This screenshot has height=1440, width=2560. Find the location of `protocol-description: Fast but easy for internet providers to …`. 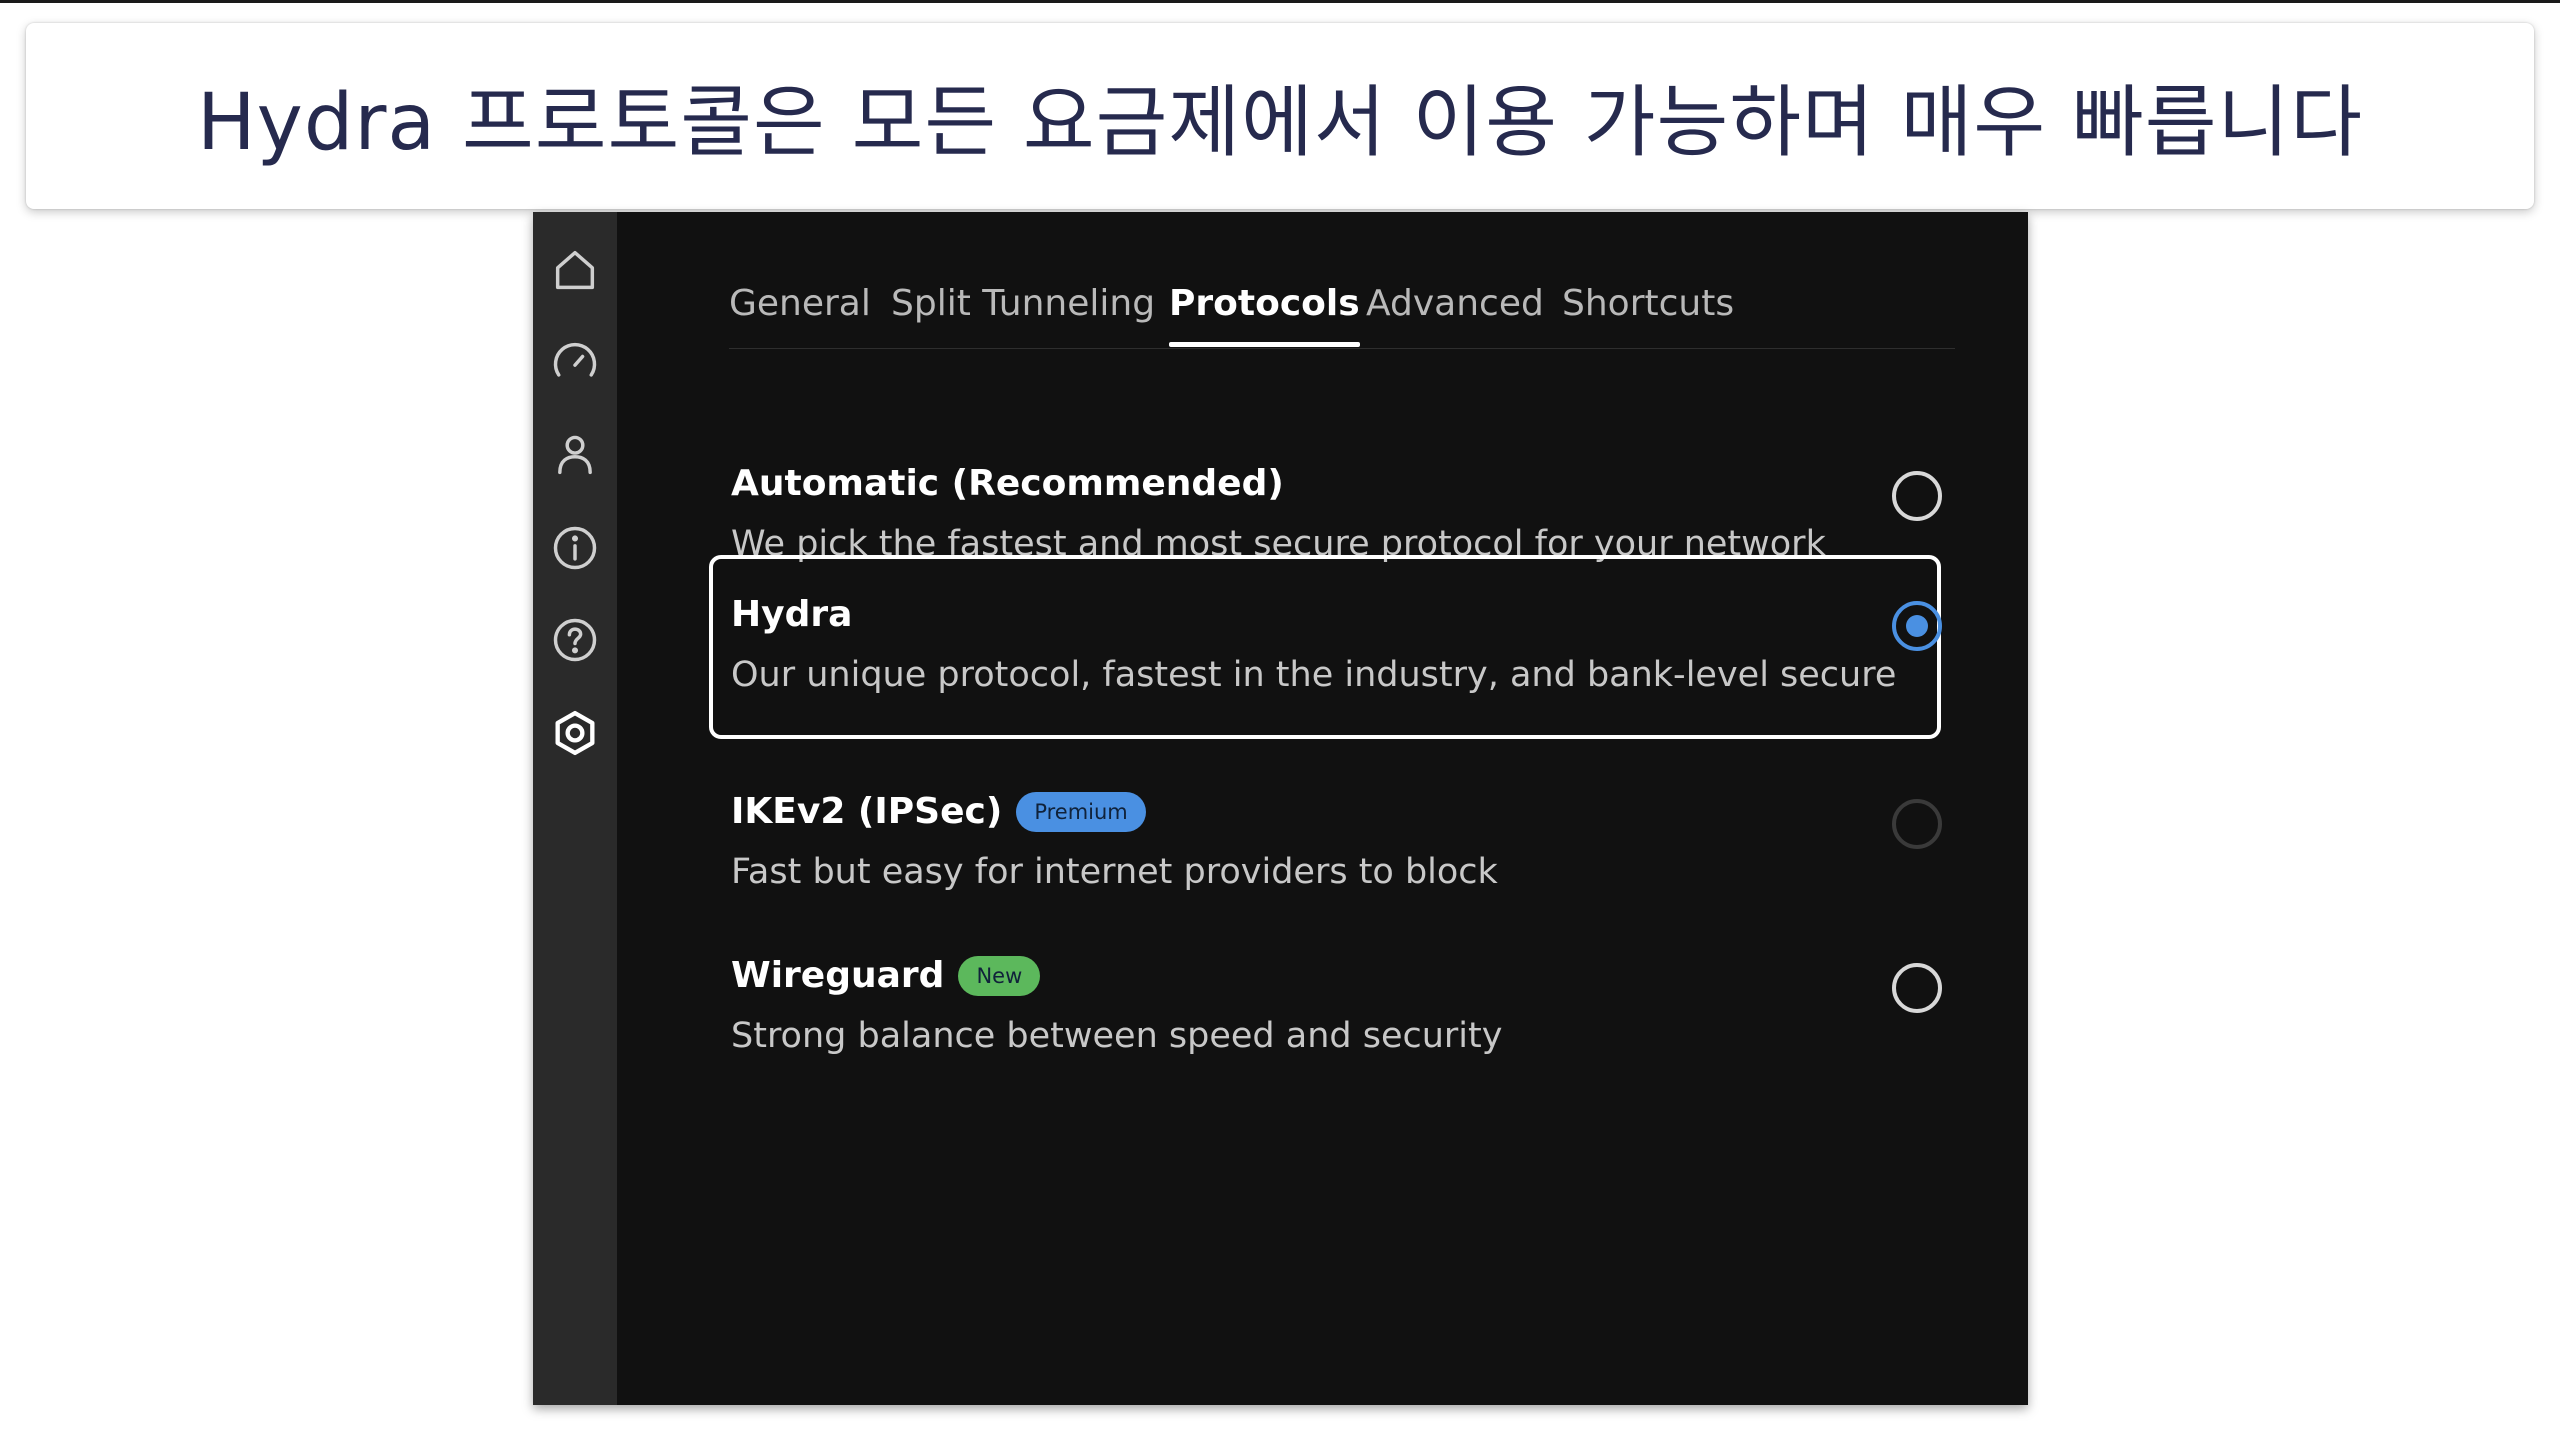

protocol-description: Fast but easy for internet providers to … is located at coordinates (1114, 872).